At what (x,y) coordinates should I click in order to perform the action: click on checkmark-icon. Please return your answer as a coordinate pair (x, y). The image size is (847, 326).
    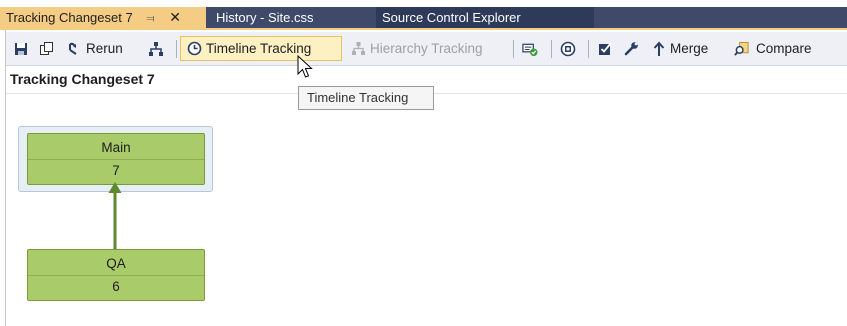
    Looking at the image, I should click on (530, 48).